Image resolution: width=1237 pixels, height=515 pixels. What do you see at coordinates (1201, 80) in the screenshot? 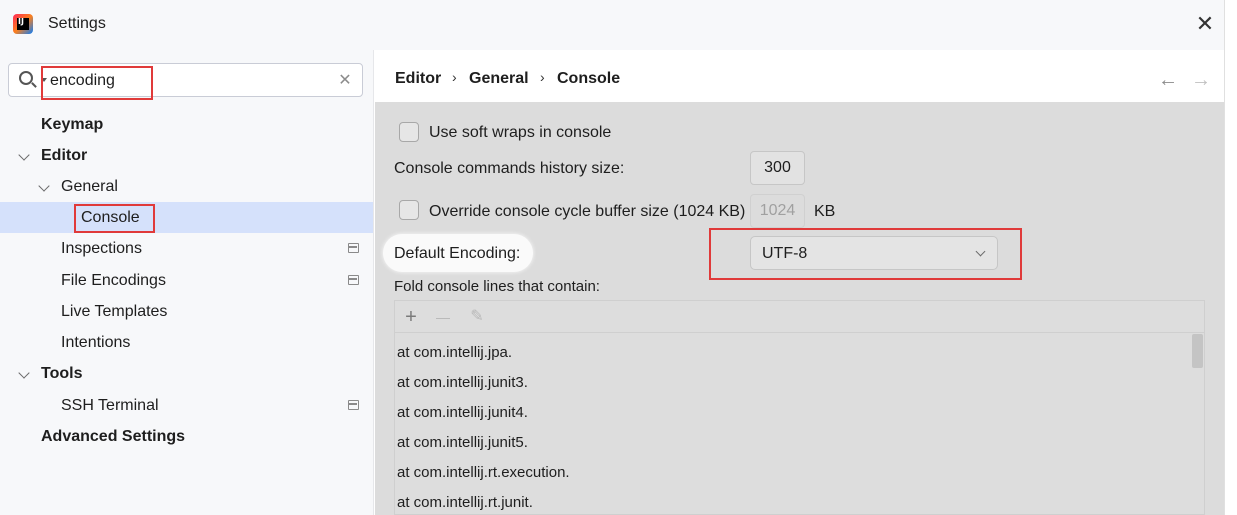
I see `forward-arrow-icon: →` at bounding box center [1201, 80].